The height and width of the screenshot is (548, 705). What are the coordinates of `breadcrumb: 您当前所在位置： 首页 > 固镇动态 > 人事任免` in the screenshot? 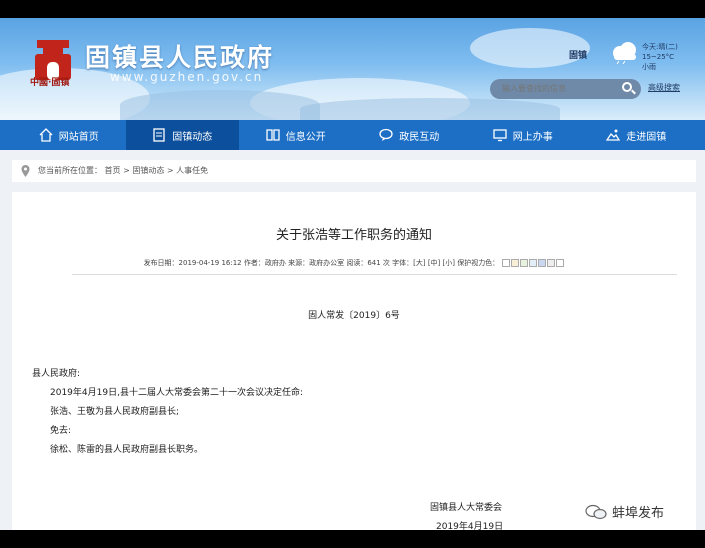 It's located at (354, 171).